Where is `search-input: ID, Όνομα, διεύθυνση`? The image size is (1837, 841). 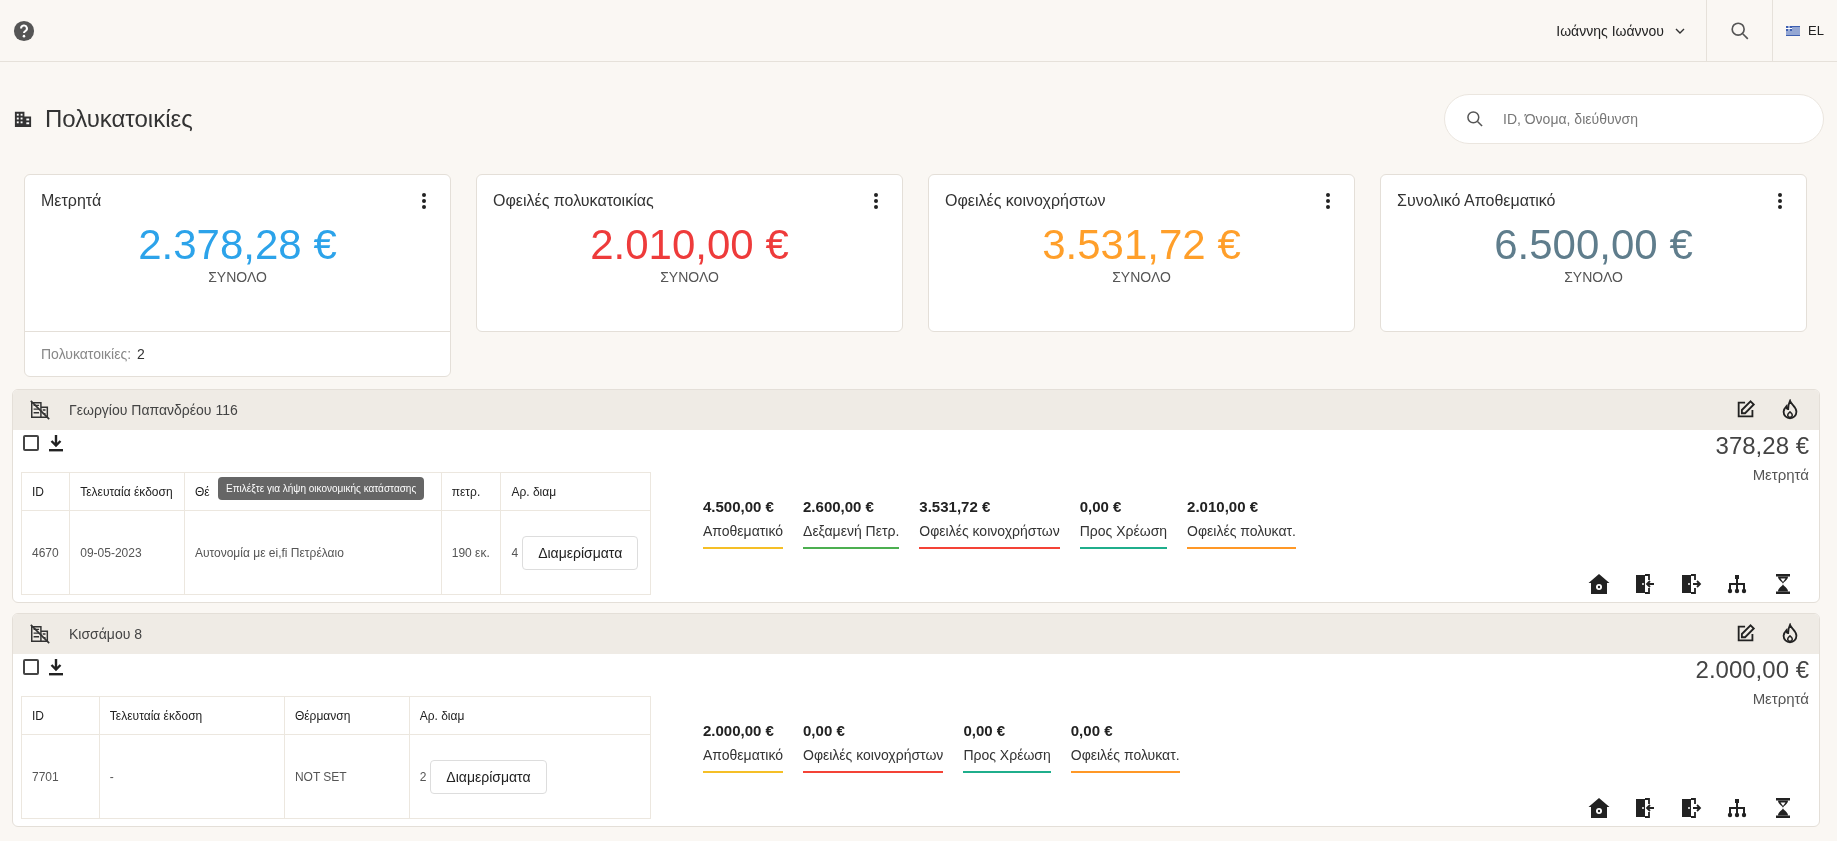 search-input: ID, Όνομα, διεύθυνση is located at coordinates (1652, 118).